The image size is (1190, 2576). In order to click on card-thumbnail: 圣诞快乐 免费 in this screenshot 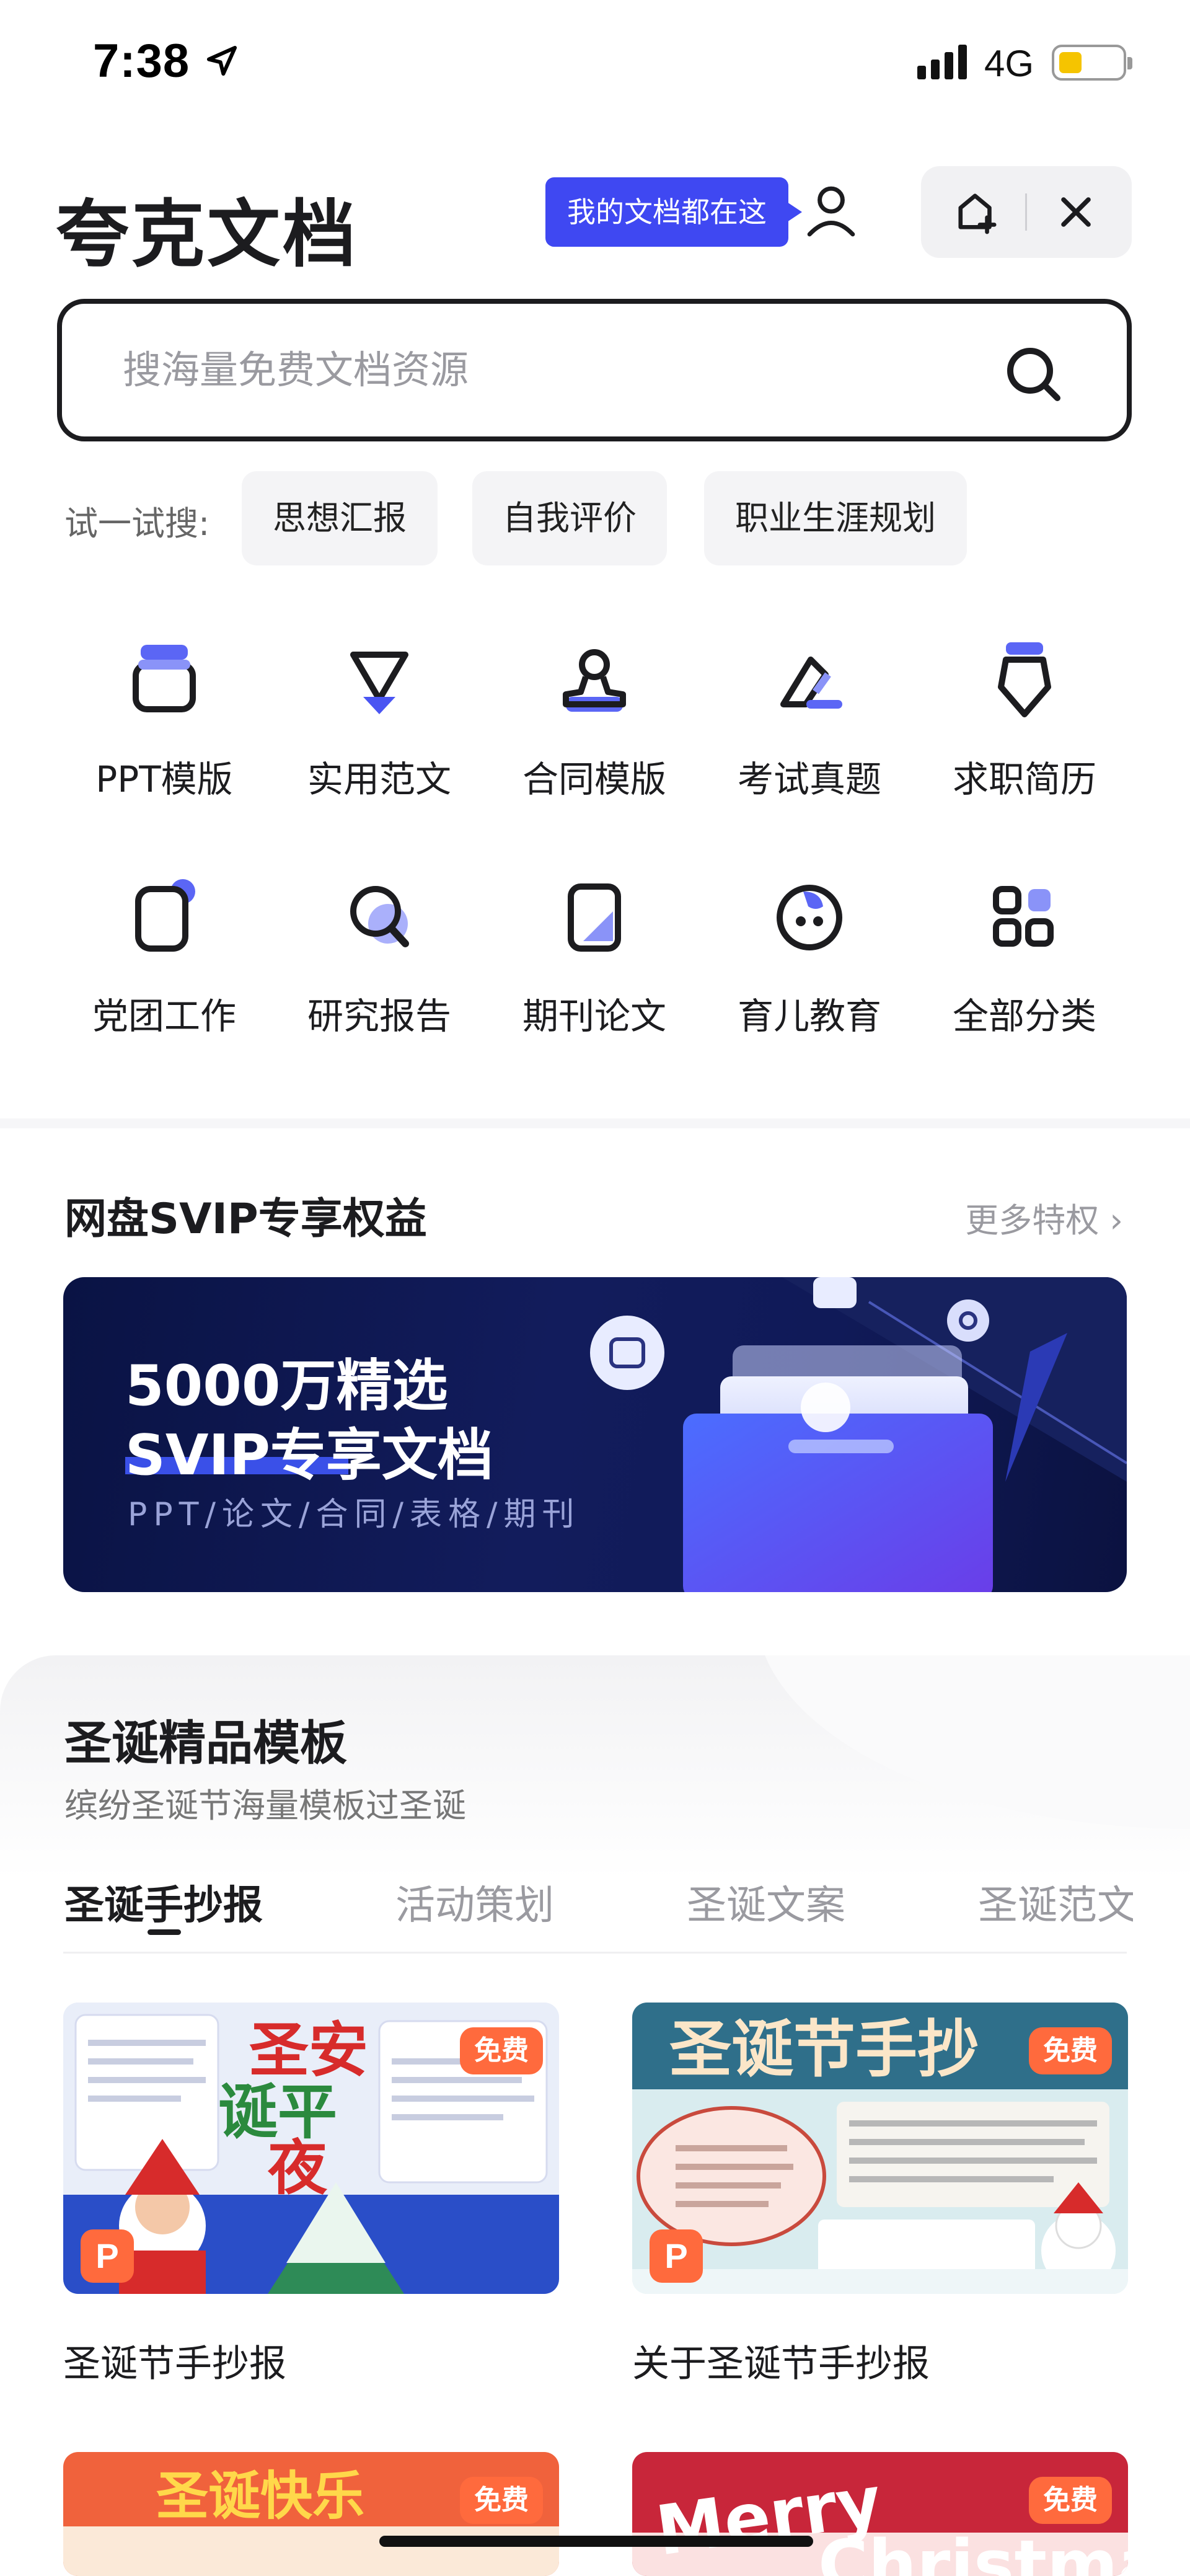, I will do `click(311, 2514)`.